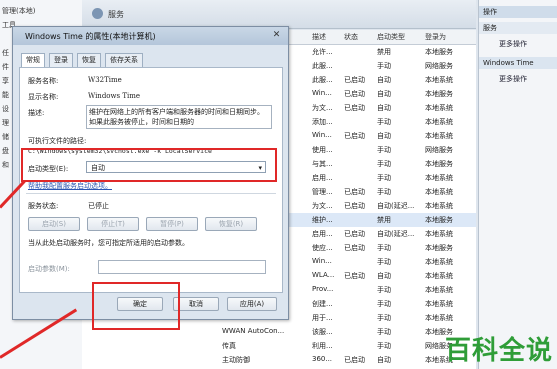  What do you see at coordinates (5, 95) in the screenshot?
I see `tree-item: 能` at bounding box center [5, 95].